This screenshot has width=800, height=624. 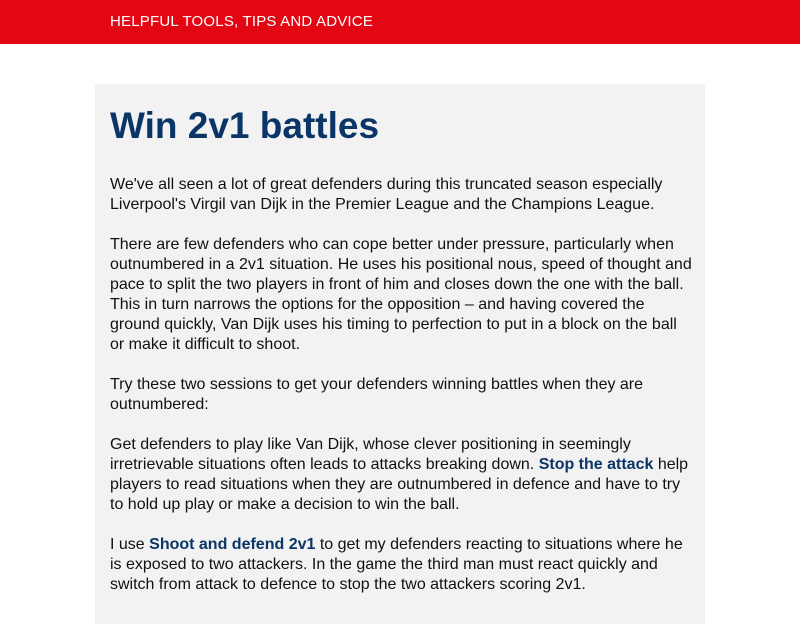 What do you see at coordinates (130, 544) in the screenshot?
I see `paragraph-text: I use` at bounding box center [130, 544].